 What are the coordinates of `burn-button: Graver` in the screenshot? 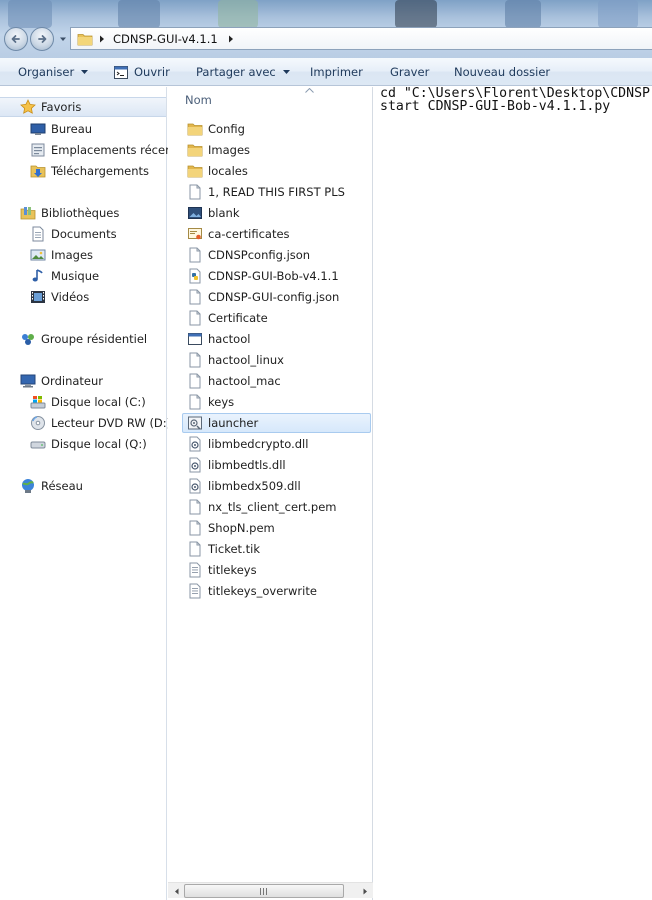 It's located at (409, 72).